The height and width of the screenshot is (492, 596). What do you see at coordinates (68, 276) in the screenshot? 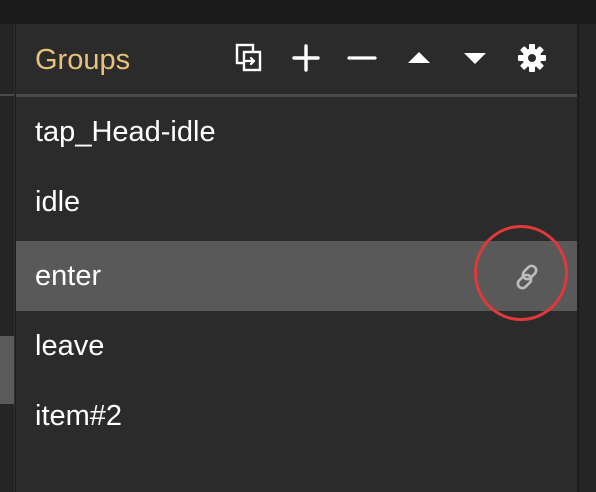
I see `list-item-label: enter` at bounding box center [68, 276].